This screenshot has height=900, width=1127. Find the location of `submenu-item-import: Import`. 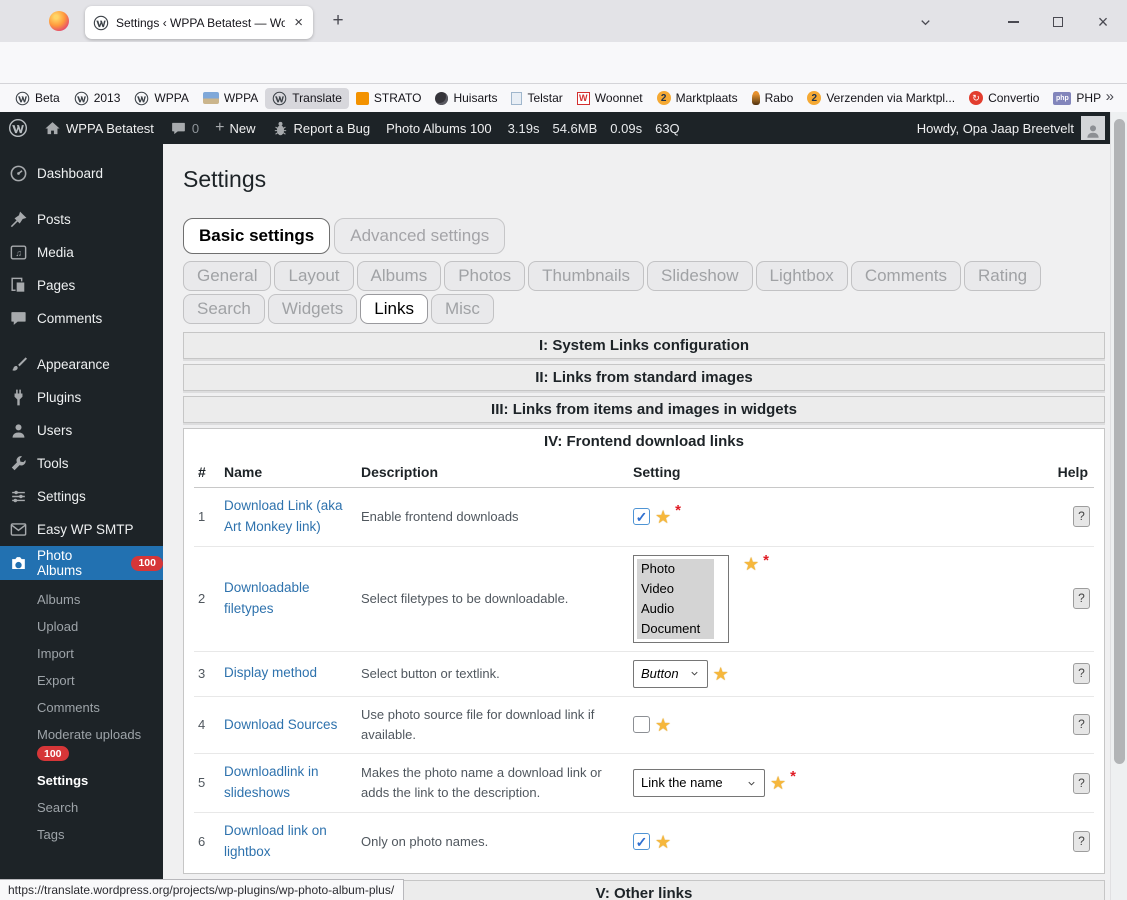

submenu-item-import: Import is located at coordinates (81, 653).